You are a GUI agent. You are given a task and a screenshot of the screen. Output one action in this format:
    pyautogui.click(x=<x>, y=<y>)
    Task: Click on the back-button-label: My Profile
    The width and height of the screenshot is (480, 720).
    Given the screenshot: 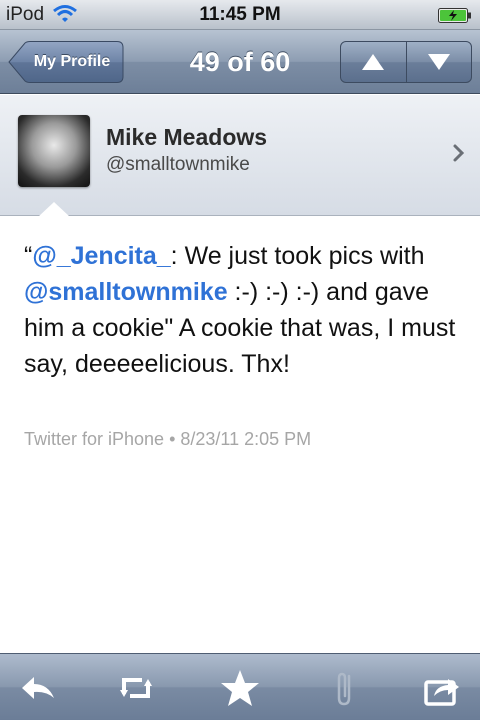 What is the action you would take?
    pyautogui.click(x=72, y=61)
    